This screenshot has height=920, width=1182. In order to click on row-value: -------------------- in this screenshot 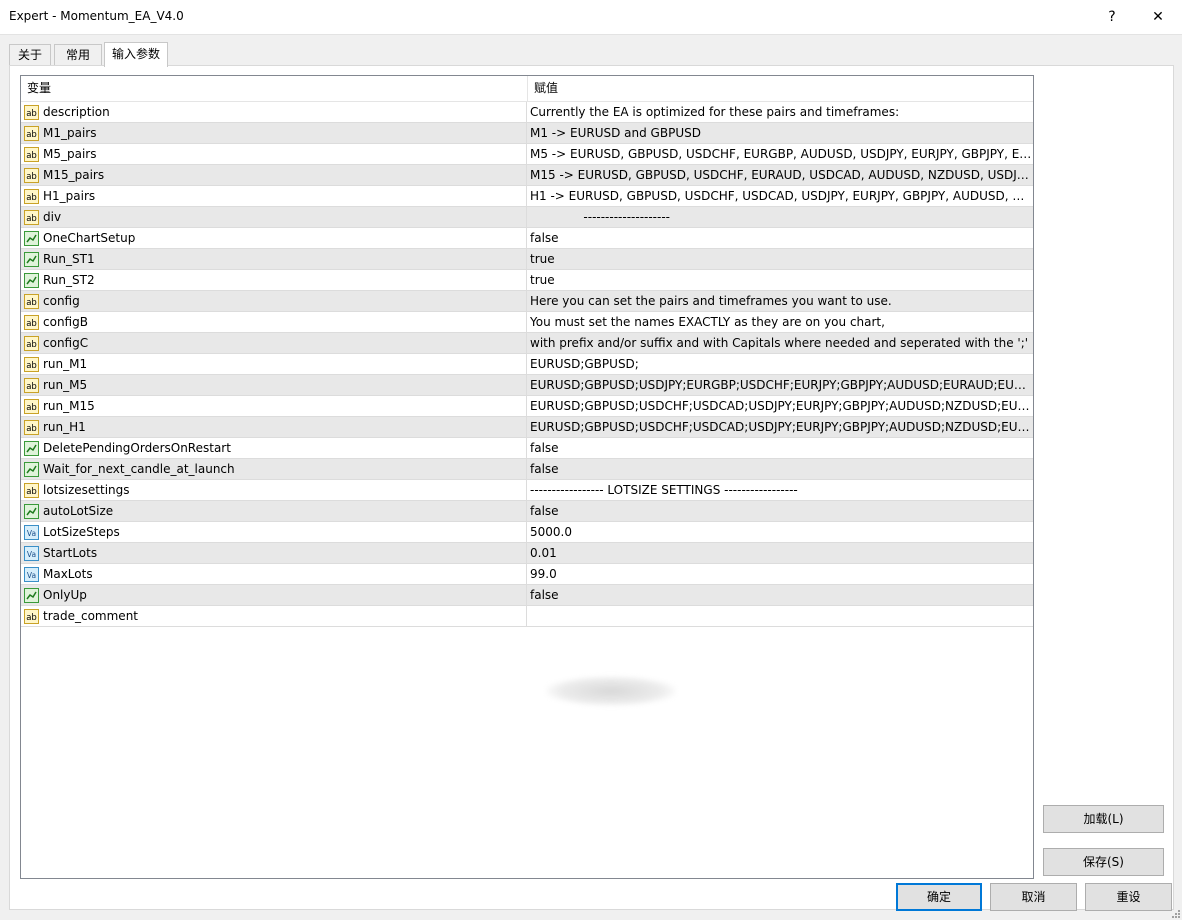, I will do `click(780, 217)`.